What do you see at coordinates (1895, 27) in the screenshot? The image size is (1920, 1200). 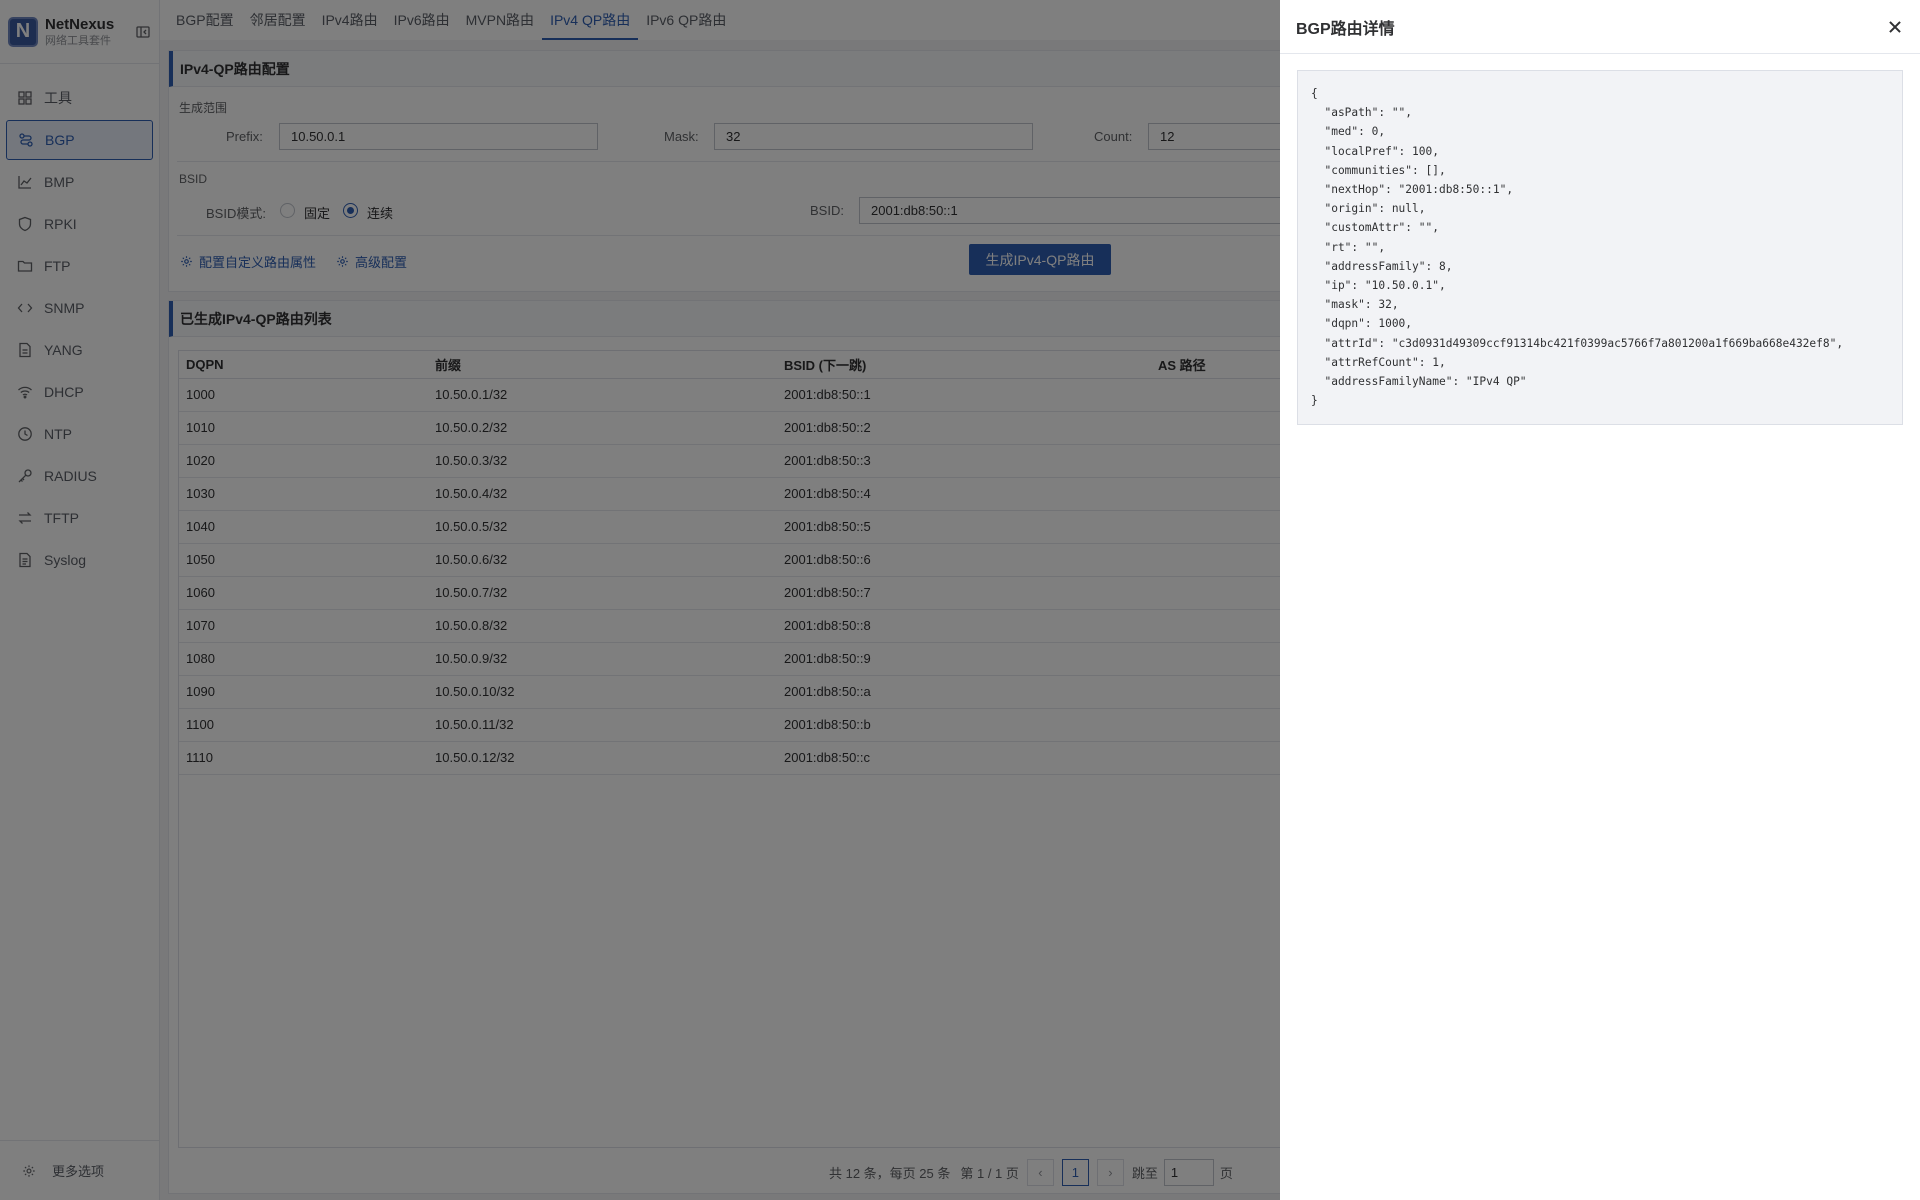 I see `close-icon` at bounding box center [1895, 27].